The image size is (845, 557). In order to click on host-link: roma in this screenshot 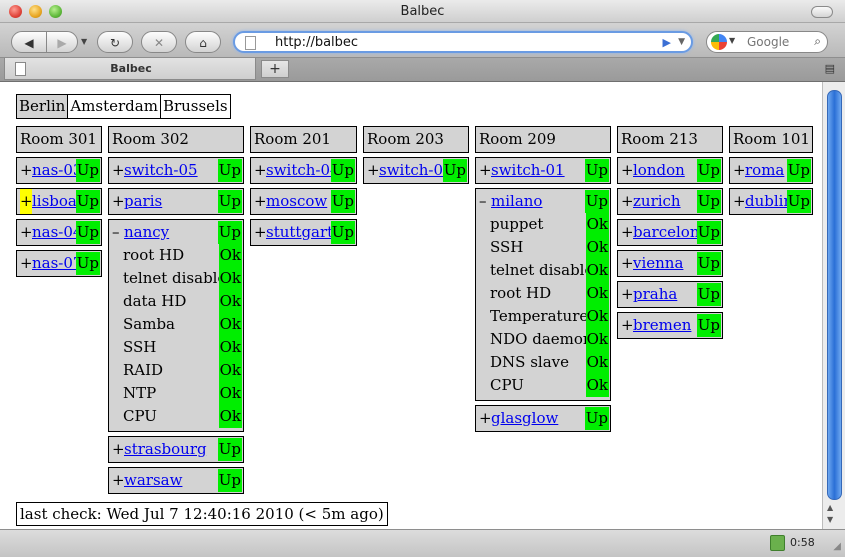, I will do `click(764, 170)`.